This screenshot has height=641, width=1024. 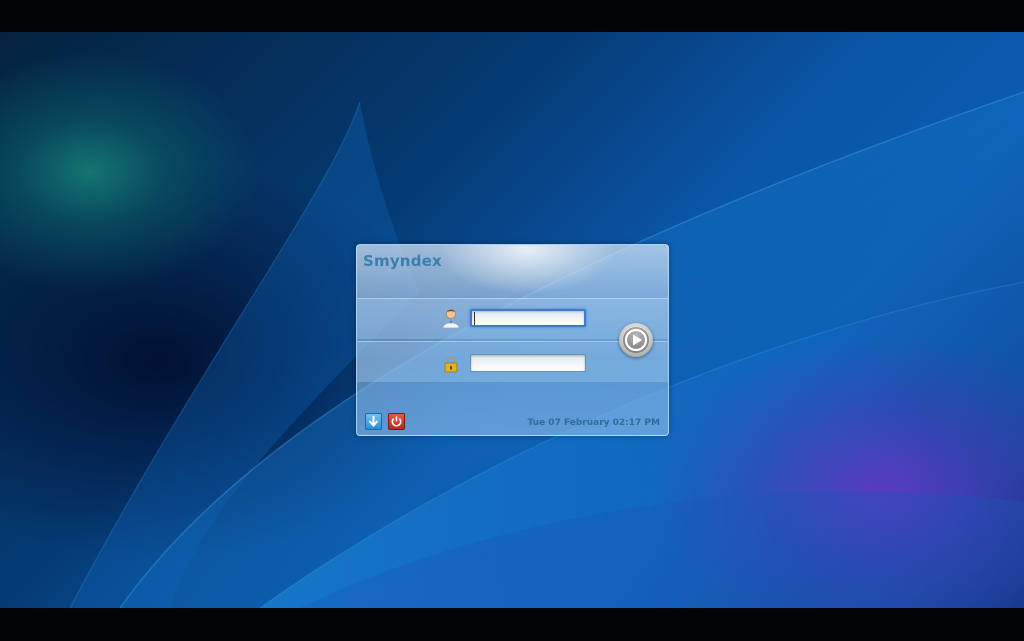 I want to click on text-caret, so click(x=474, y=318).